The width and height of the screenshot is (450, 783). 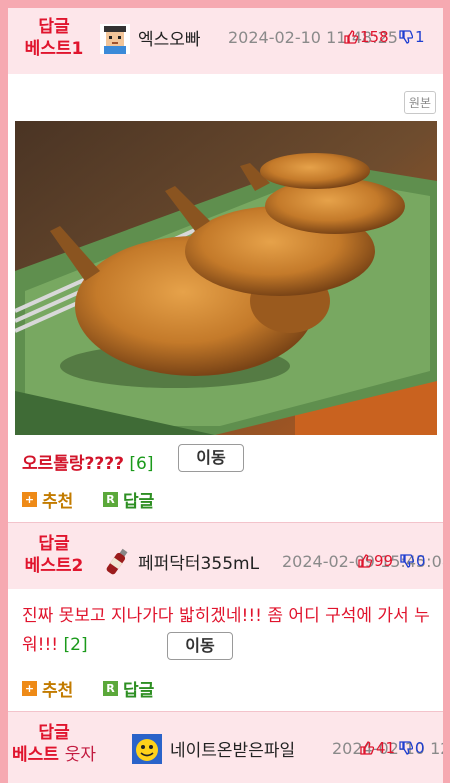 I want to click on post-header: 답글 베스트1 엑스오빠 2024-02-10 11:48:25 158 1, so click(x=225, y=41).